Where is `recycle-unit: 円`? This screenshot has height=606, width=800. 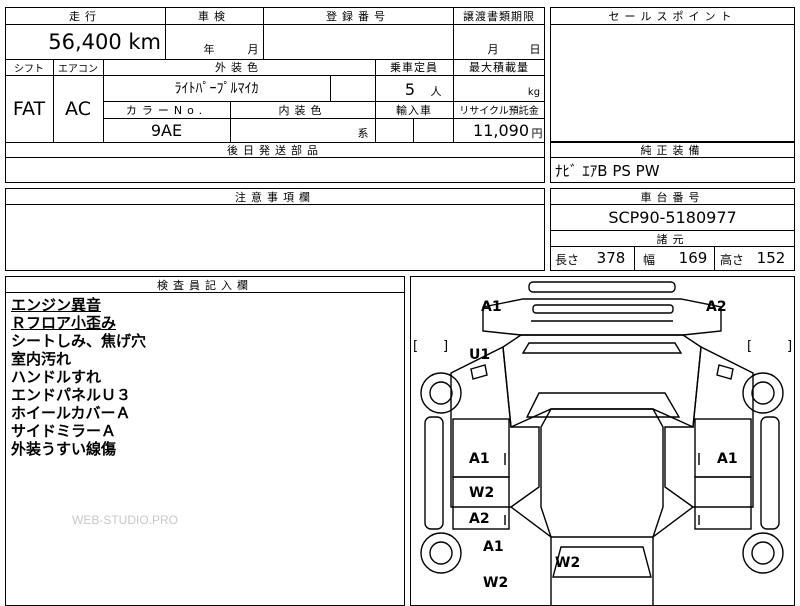 recycle-unit: 円 is located at coordinates (537, 133).